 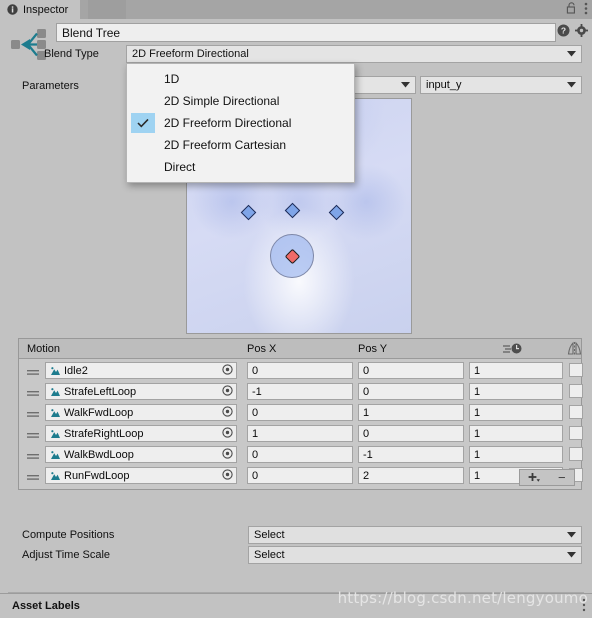 I want to click on pos-y-value: -1, so click(x=368, y=454).